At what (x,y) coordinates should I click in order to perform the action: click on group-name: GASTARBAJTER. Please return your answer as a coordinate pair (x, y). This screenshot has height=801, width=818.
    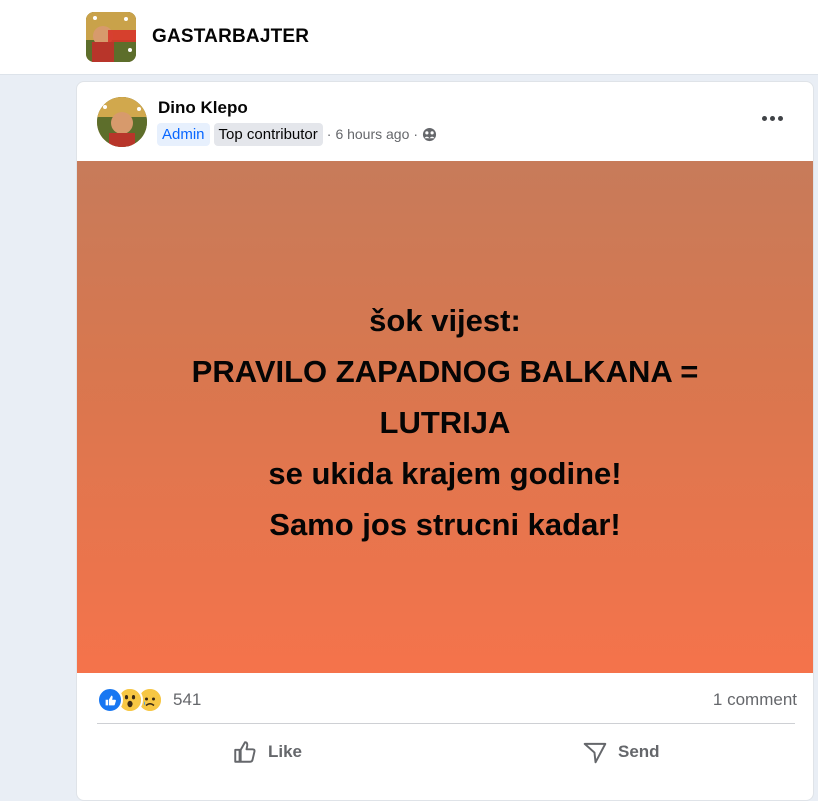
    Looking at the image, I should click on (230, 37).